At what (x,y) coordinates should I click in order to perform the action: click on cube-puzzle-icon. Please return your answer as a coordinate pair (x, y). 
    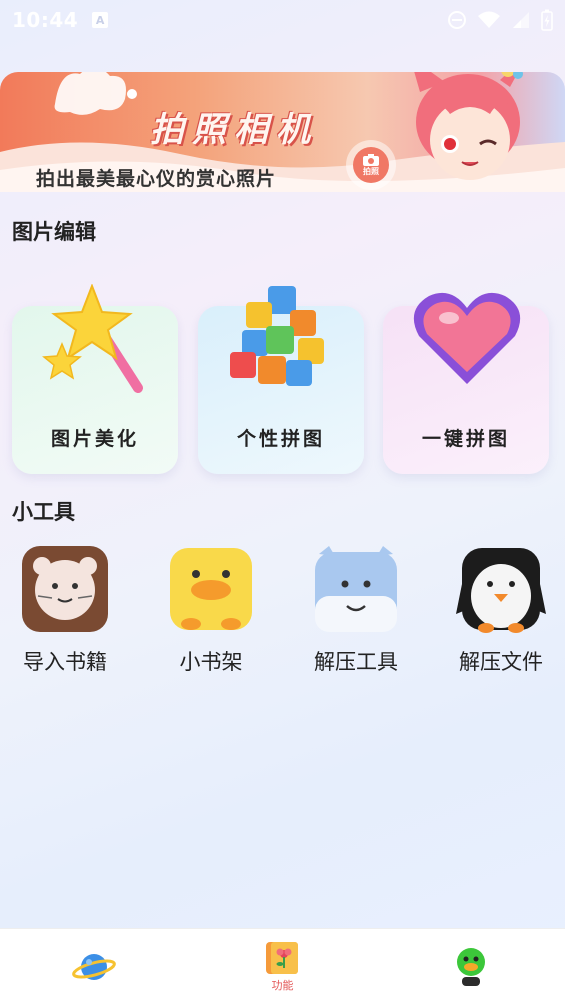
    Looking at the image, I should click on (277, 336).